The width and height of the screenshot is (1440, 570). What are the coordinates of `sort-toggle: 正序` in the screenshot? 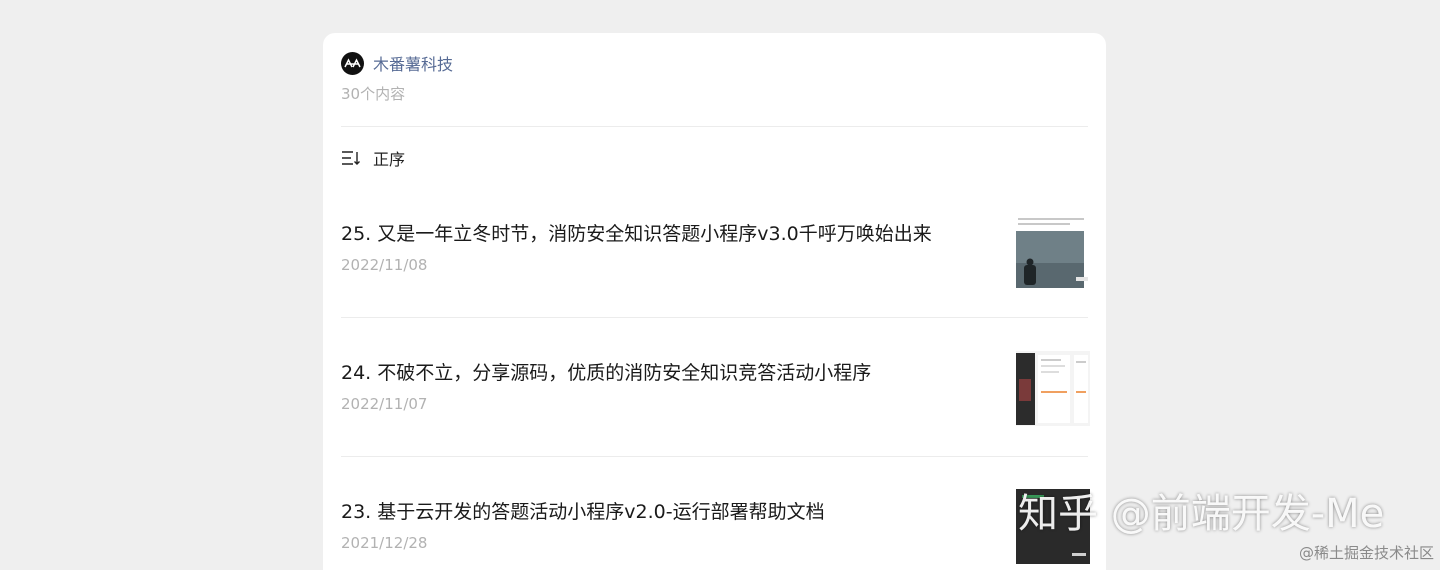 It's located at (373, 158).